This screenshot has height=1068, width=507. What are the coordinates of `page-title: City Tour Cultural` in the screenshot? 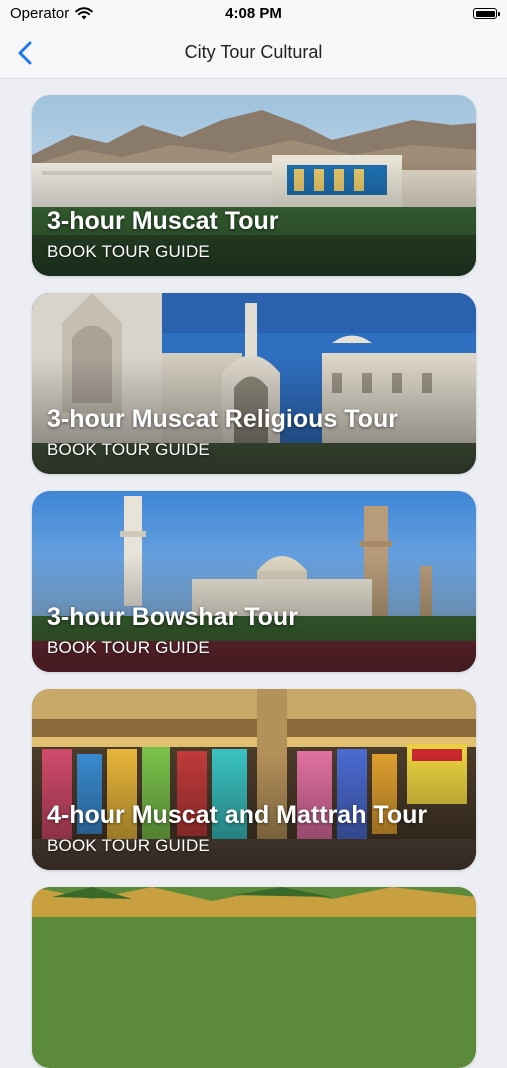 It's located at (253, 52).